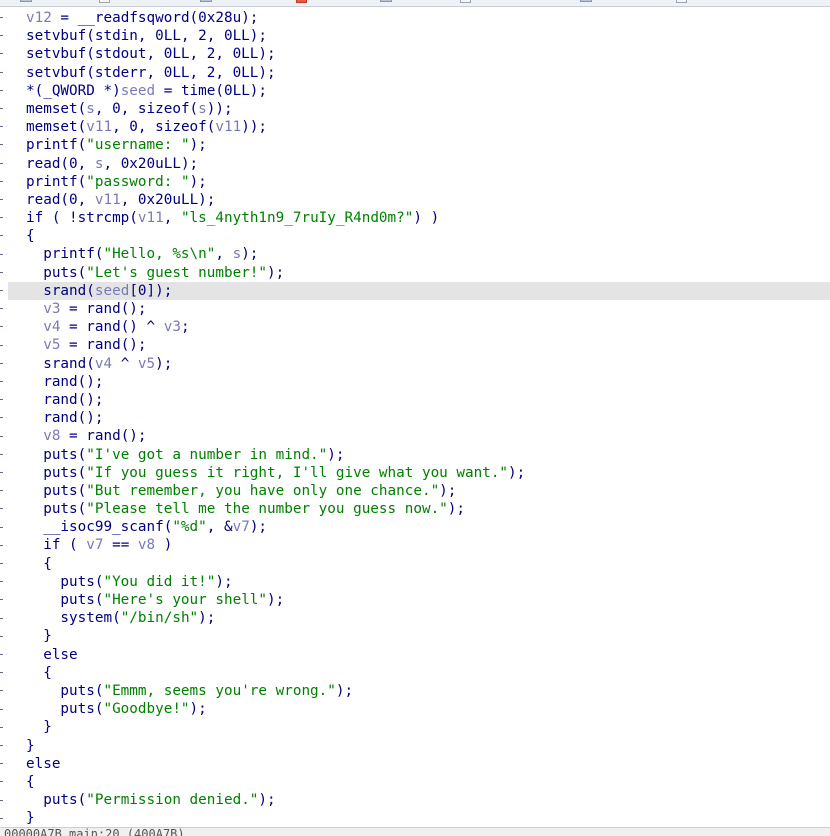 The height and width of the screenshot is (836, 830). Describe the element at coordinates (65, 418) in the screenshot. I see `code-token: rand();` at that location.